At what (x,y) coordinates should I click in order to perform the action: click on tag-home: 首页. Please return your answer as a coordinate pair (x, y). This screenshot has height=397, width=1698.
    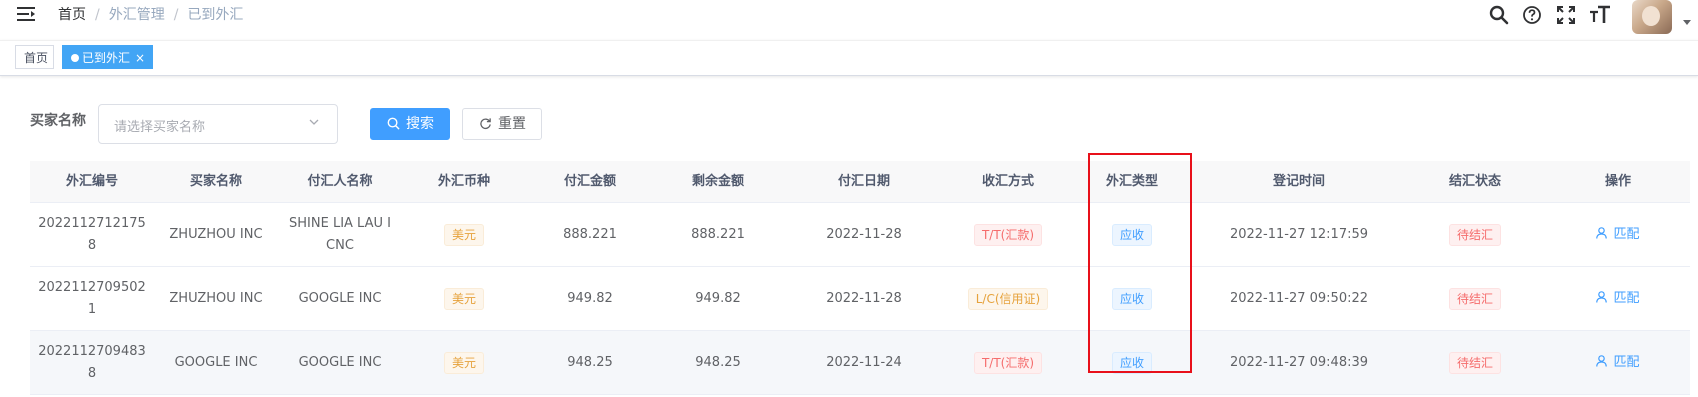
    Looking at the image, I should click on (34, 57).